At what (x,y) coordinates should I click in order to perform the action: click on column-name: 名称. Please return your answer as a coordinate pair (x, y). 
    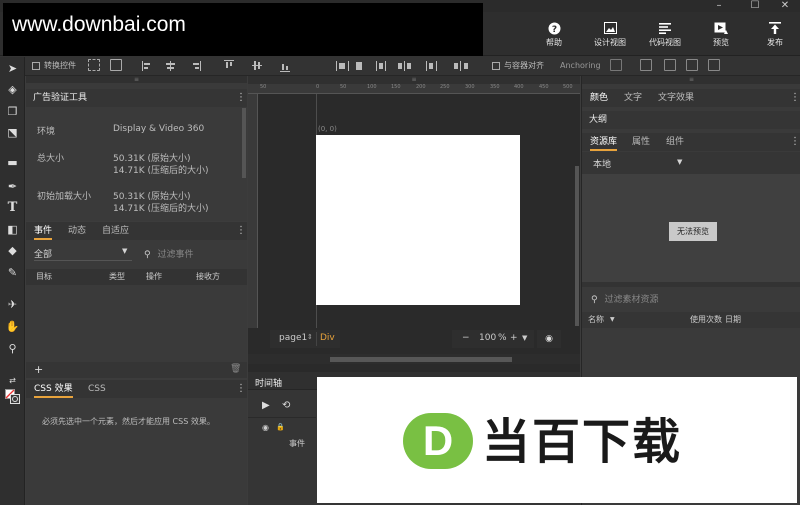
    Looking at the image, I should click on (596, 320).